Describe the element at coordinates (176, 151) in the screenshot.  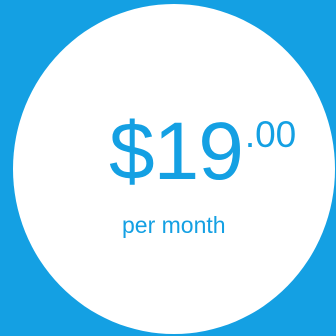
I see `price-main: $19` at that location.